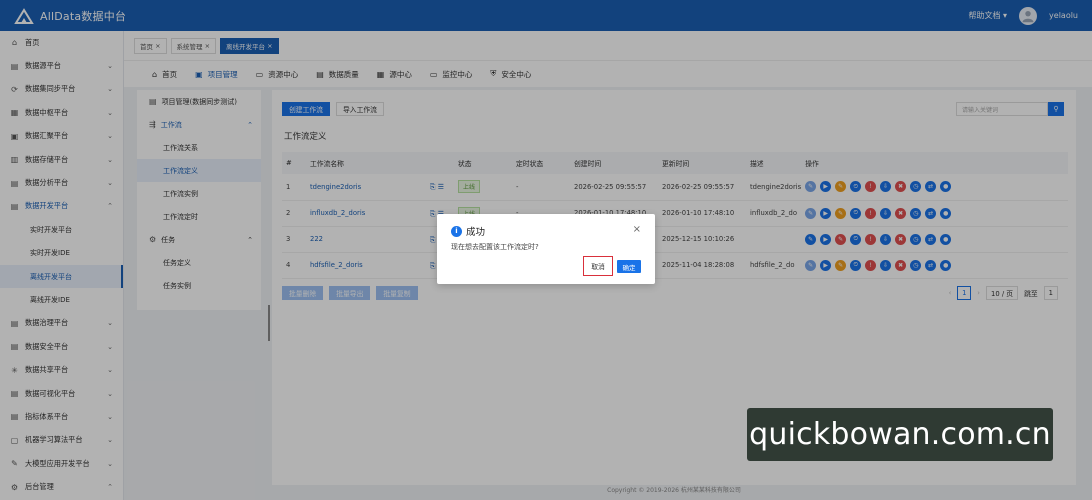  Describe the element at coordinates (546, 249) in the screenshot. I see `success-dialog: i 成功 × 现在想去配置该工作流定时? 取消 确定` at that location.